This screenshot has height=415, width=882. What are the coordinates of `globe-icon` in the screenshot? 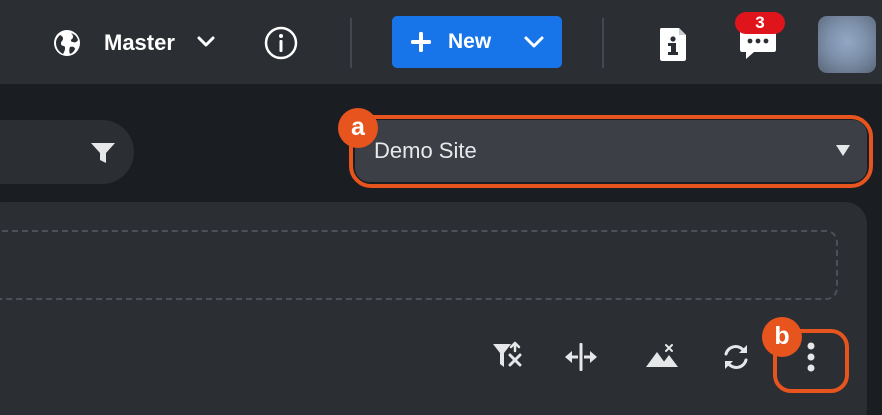 It's located at (67, 43).